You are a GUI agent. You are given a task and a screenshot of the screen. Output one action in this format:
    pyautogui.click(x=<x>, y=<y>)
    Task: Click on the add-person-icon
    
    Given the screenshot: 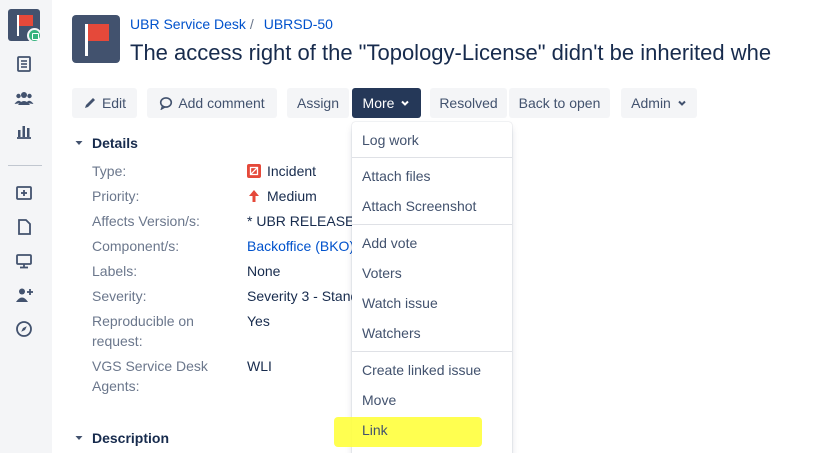 What is the action you would take?
    pyautogui.click(x=24, y=295)
    